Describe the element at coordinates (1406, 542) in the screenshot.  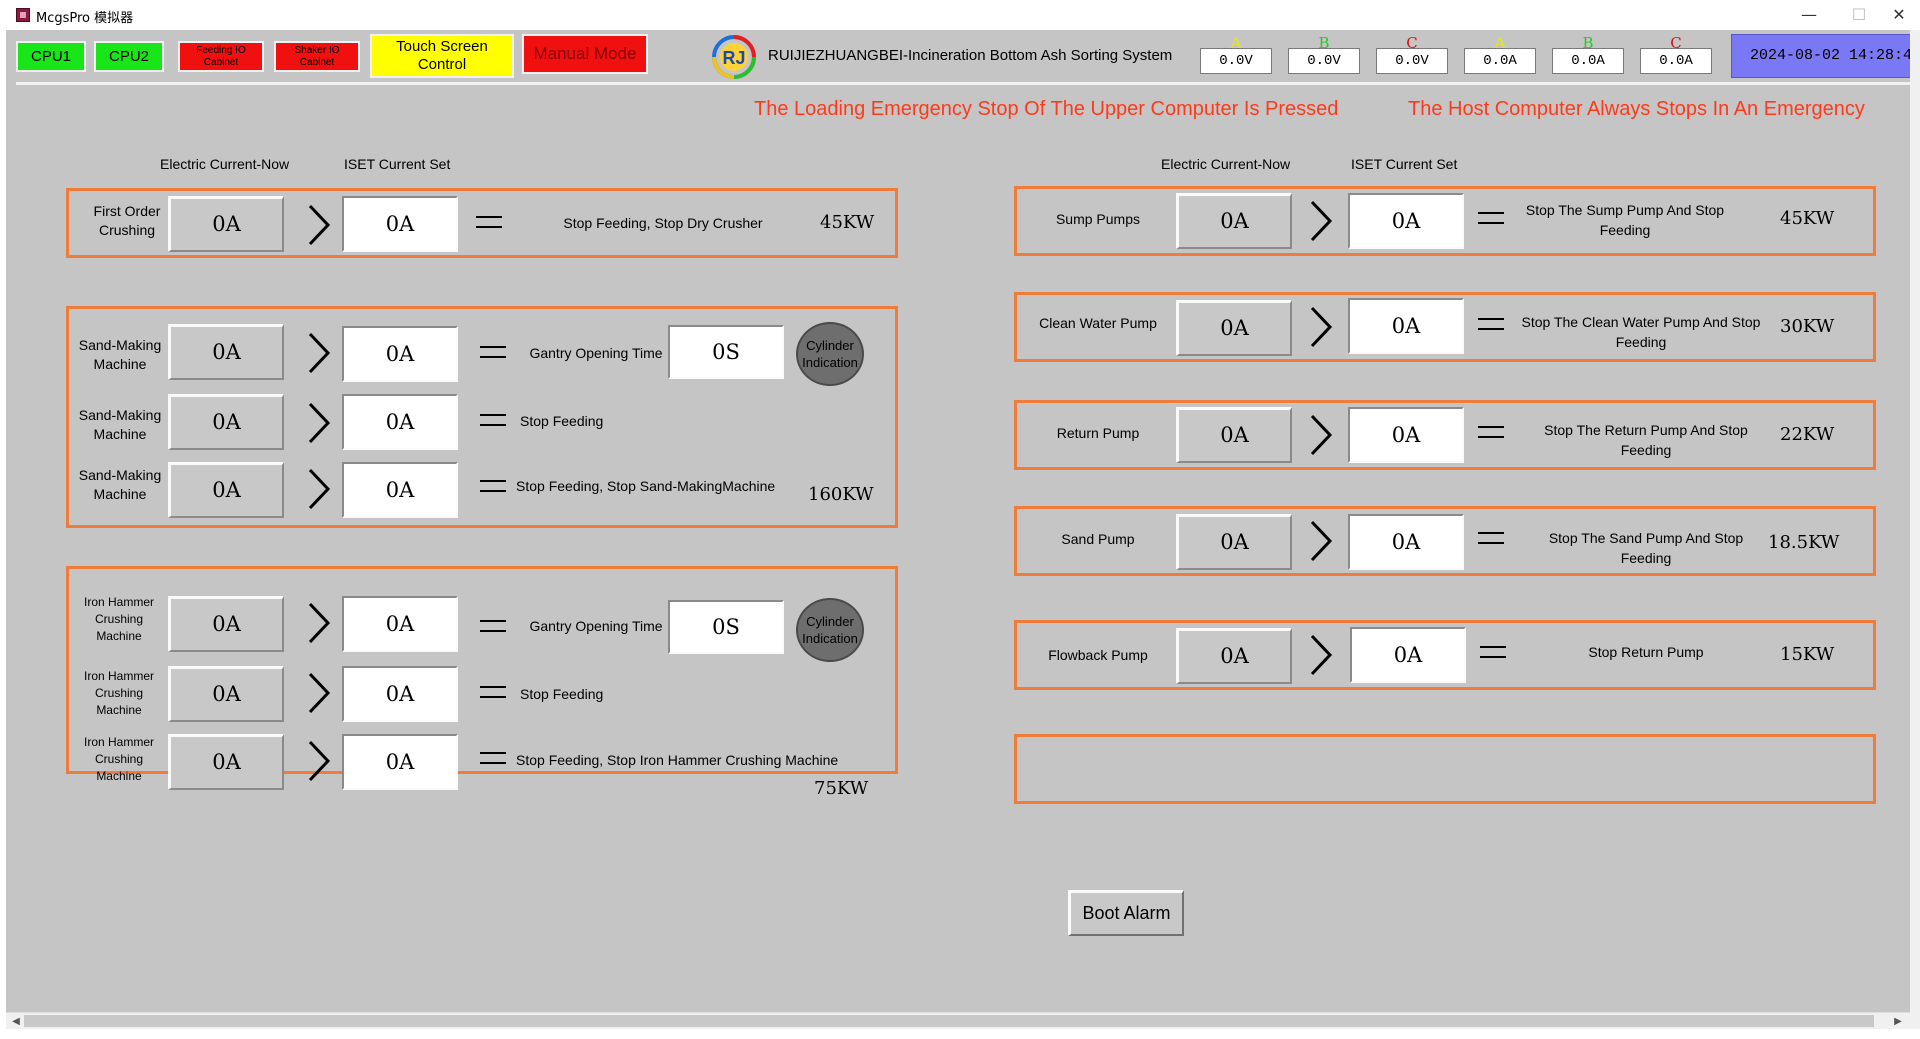
I see `sand-pump-iset-input: 0A` at that location.